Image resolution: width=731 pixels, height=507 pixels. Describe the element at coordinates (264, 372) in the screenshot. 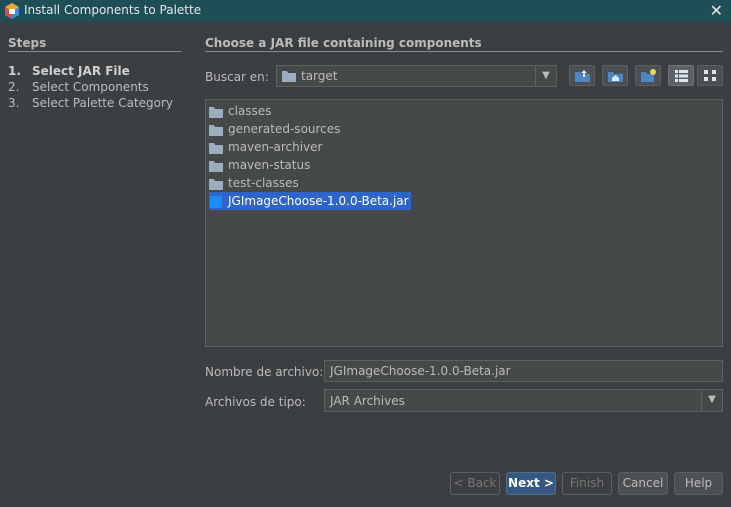

I see `filename-label: Nombre de archivo:` at that location.